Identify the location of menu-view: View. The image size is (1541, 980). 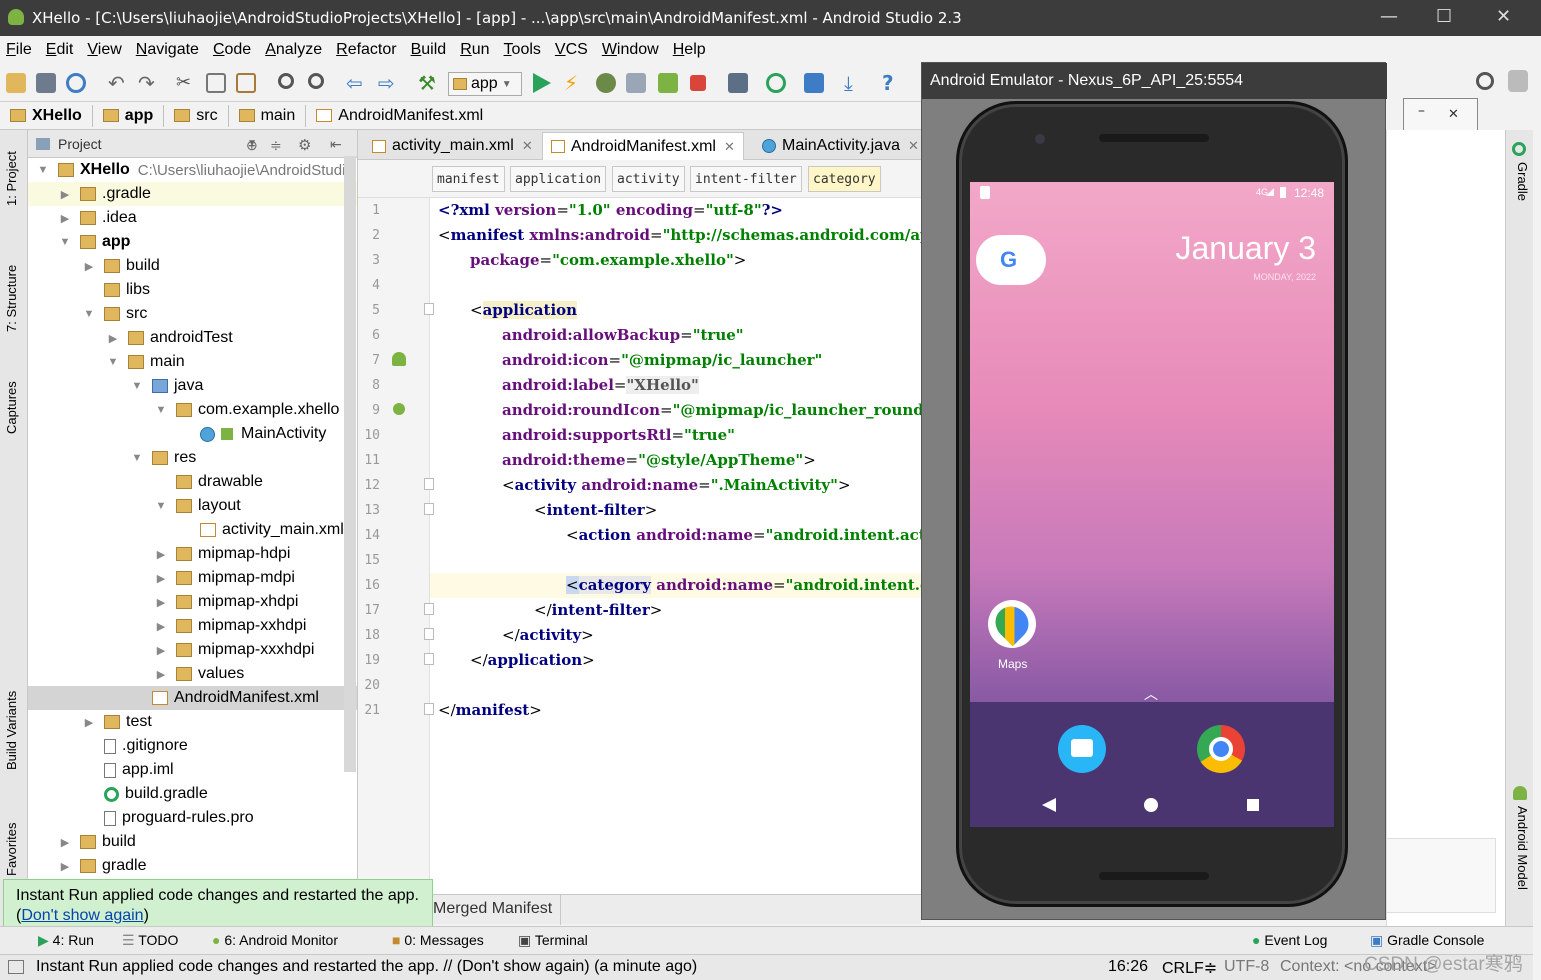
(104, 50).